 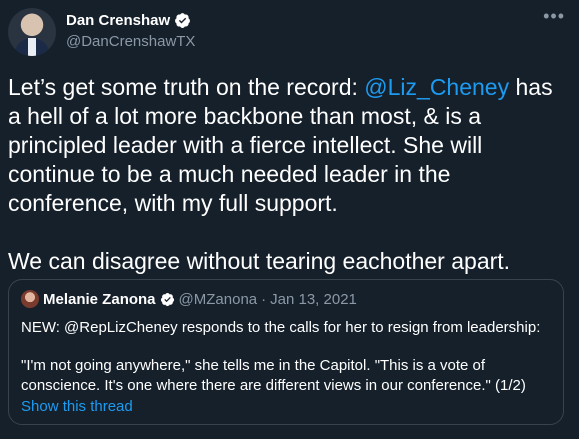 What do you see at coordinates (32, 47) in the screenshot?
I see `avatar-shirt-shape` at bounding box center [32, 47].